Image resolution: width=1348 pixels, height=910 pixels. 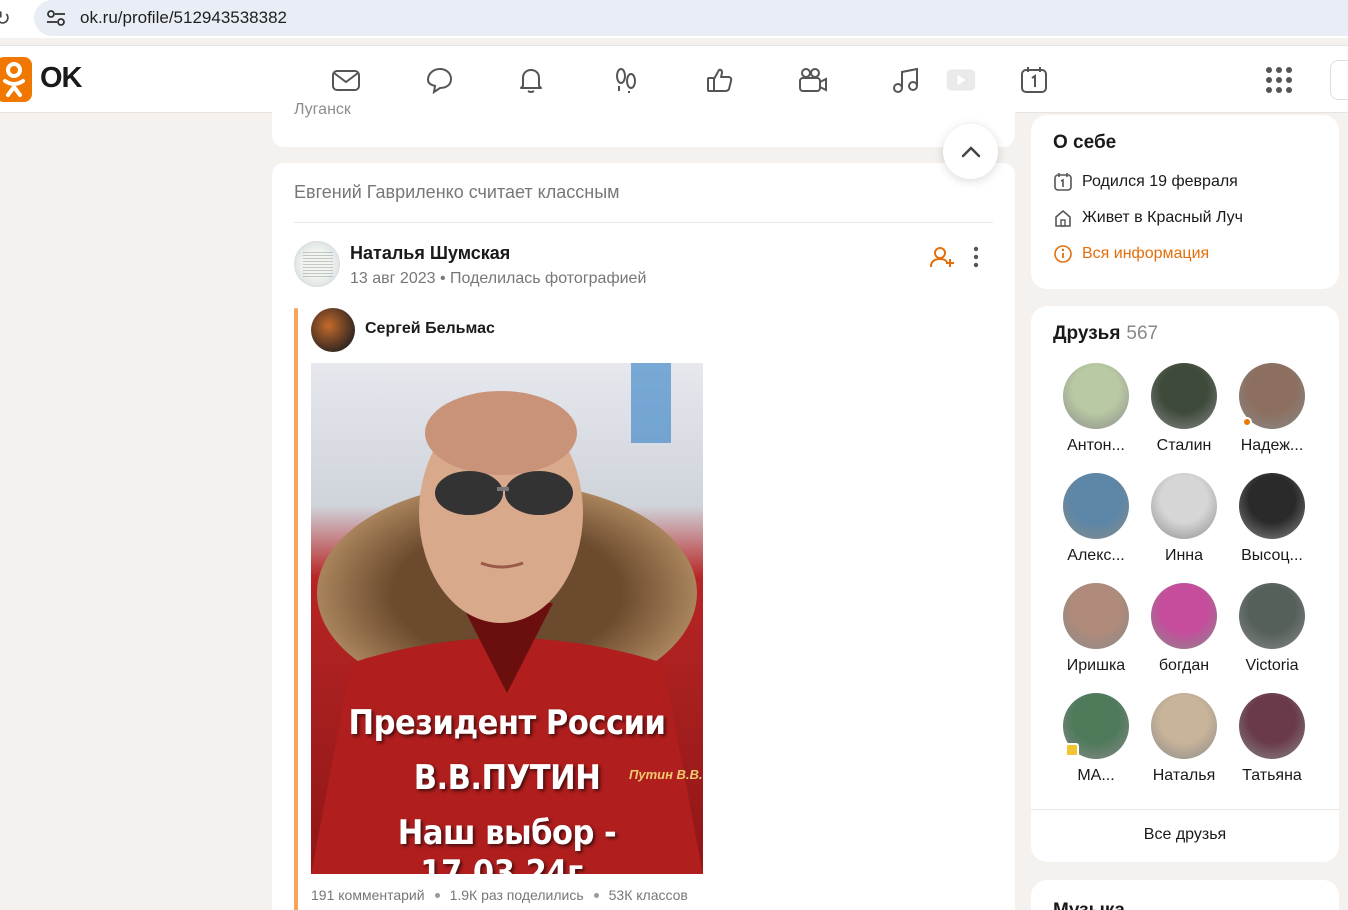 I want to click on post-divider, so click(x=643, y=222).